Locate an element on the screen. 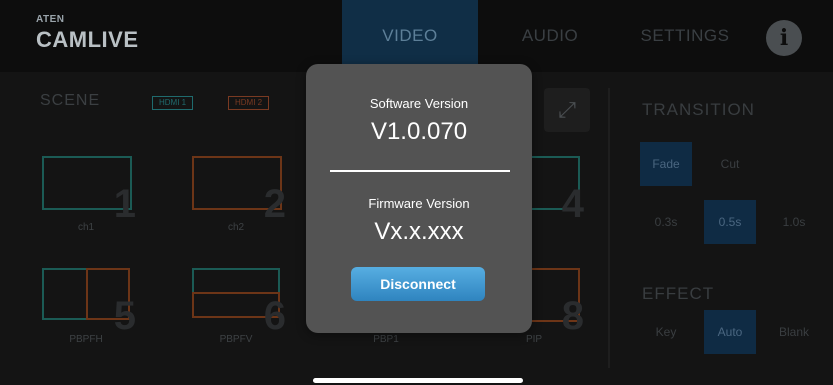  scene-label: PBPFV is located at coordinates (236, 339).